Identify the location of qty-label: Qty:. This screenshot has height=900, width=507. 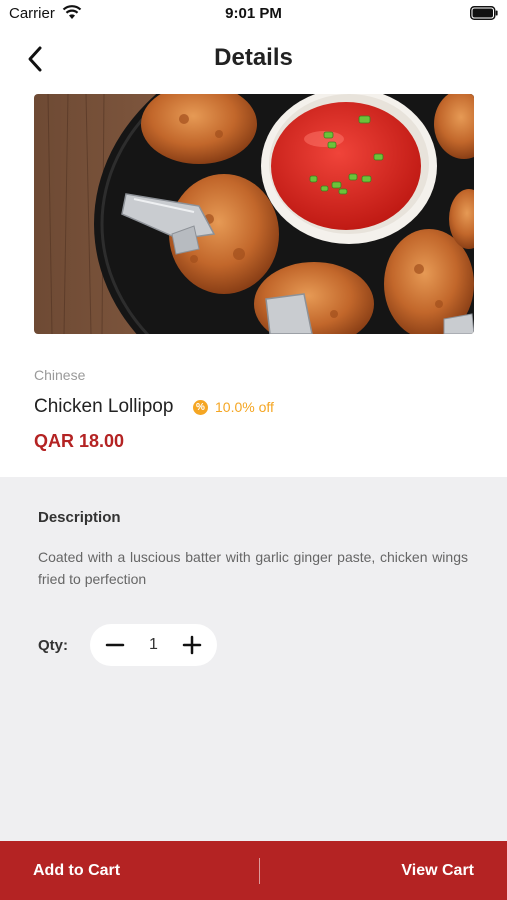
(53, 645).